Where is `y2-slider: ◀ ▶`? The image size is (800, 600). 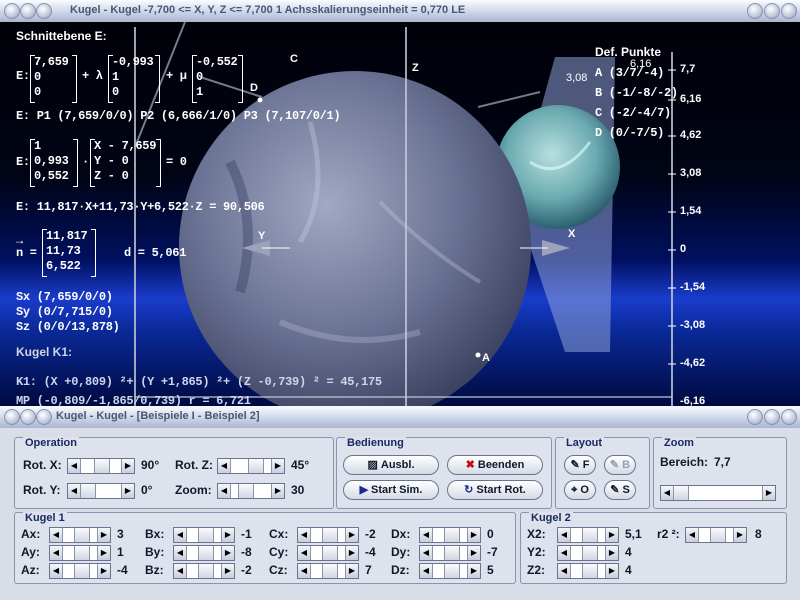
y2-slider: ◀ ▶ is located at coordinates (588, 553).